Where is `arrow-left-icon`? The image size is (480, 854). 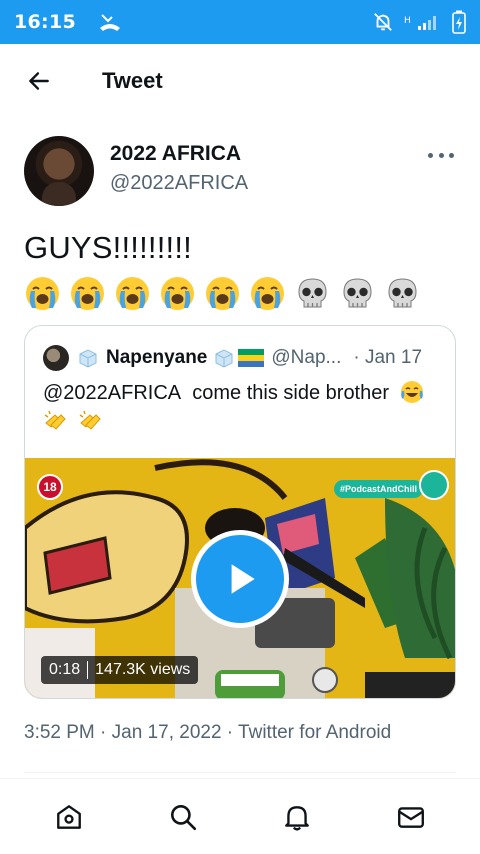
arrow-left-icon is located at coordinates (39, 81).